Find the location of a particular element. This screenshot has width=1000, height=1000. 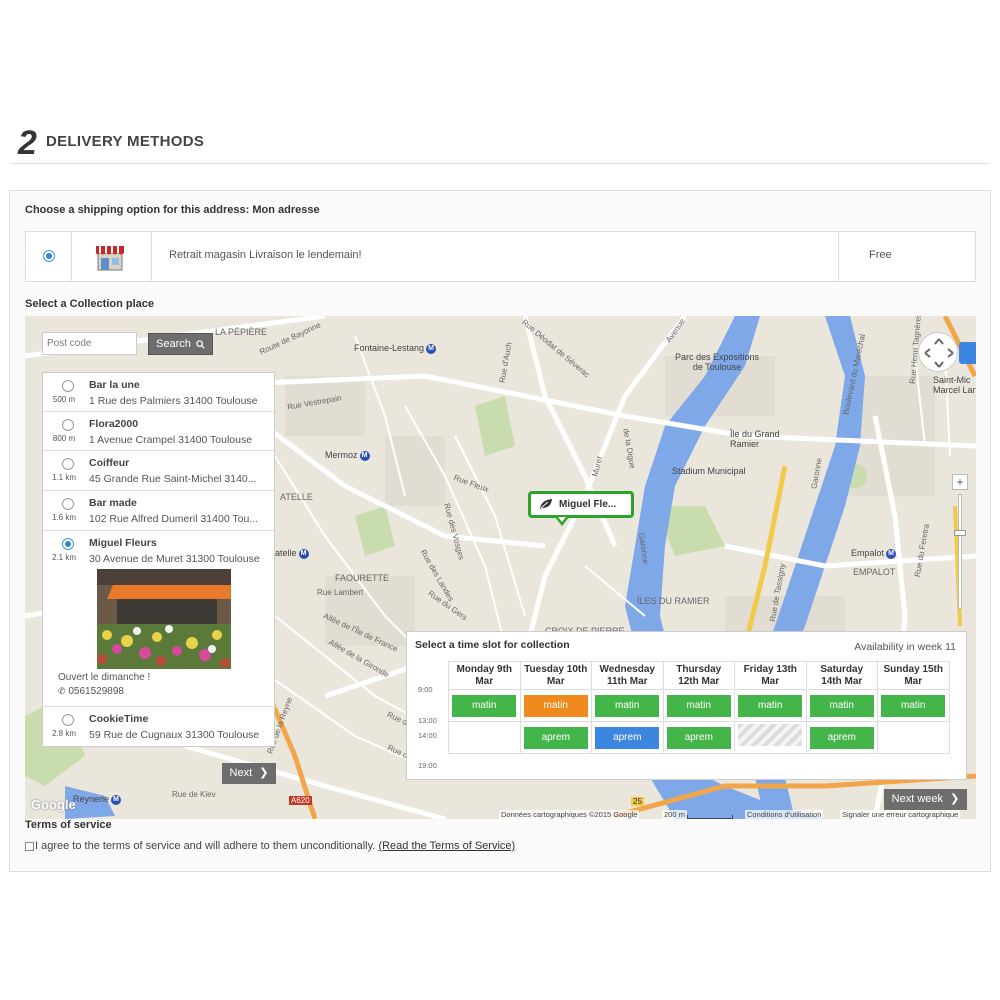

terms-label: Terms of service is located at coordinates (68, 825).